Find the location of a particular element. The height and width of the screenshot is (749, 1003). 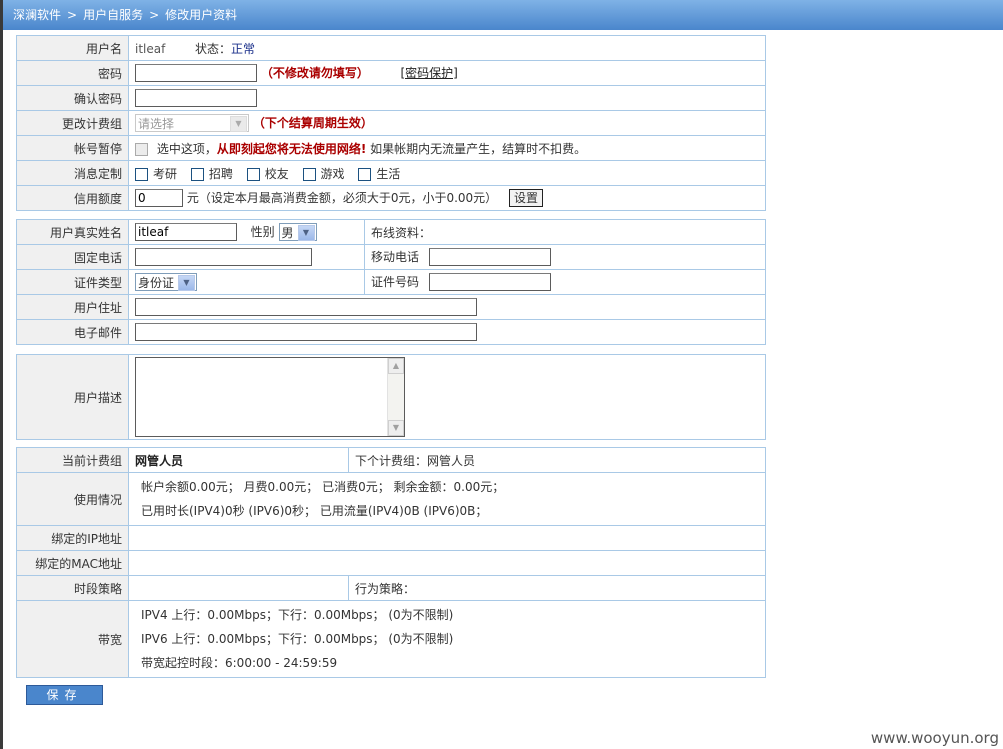

mobile-input is located at coordinates (489, 257).